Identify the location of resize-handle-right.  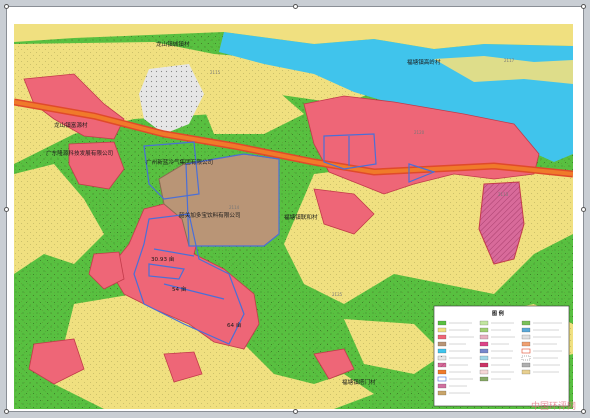
(583, 209).